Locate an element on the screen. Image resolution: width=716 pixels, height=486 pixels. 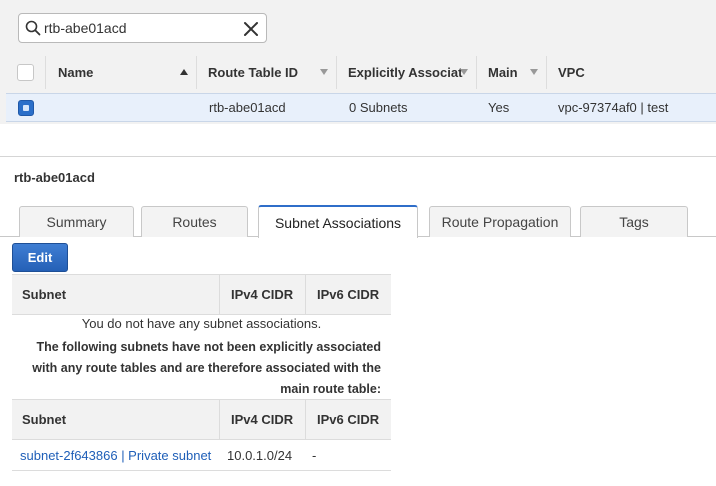
cell-explicit-assoc: 0 Subnets is located at coordinates (378, 107).